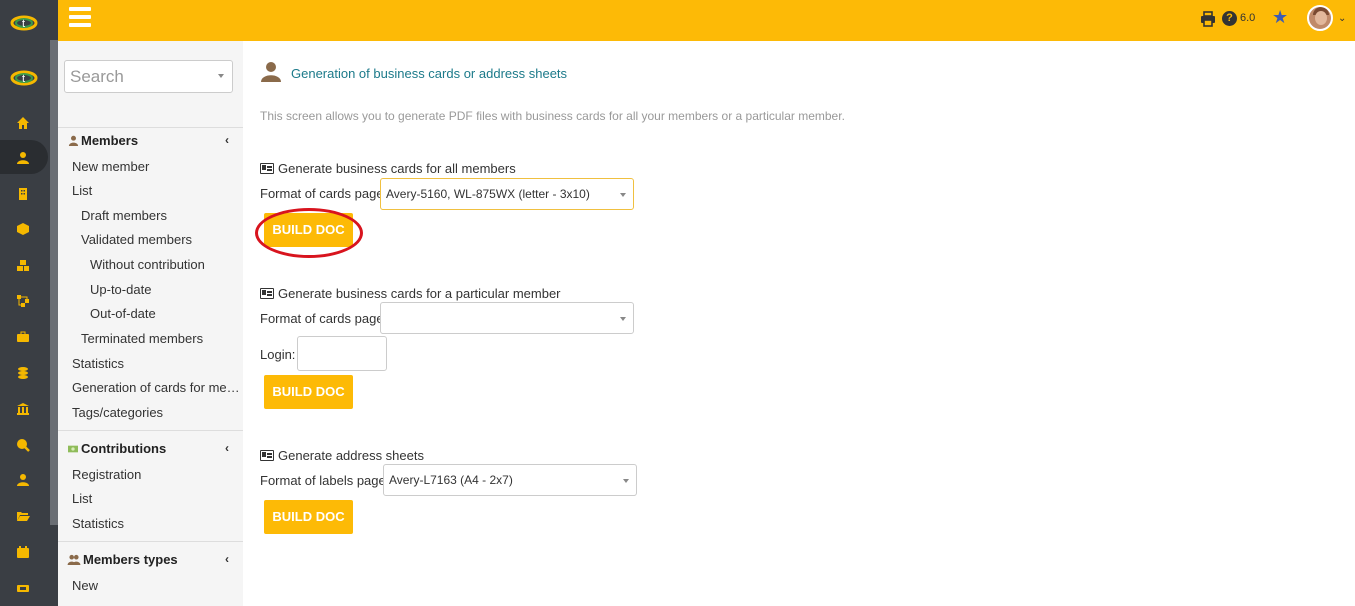 Image resolution: width=1355 pixels, height=606 pixels. I want to click on format-cards-value: Avery-5160, WL-875WX (letter - 3x10), so click(488, 194).